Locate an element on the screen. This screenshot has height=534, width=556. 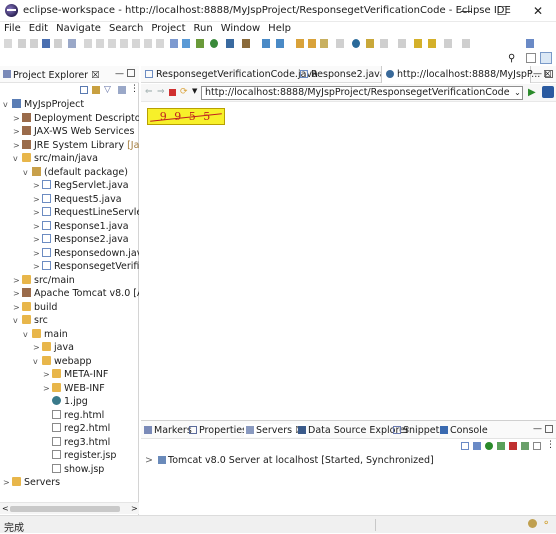
tree-item: register.jsp is located at coordinates (79, 456).